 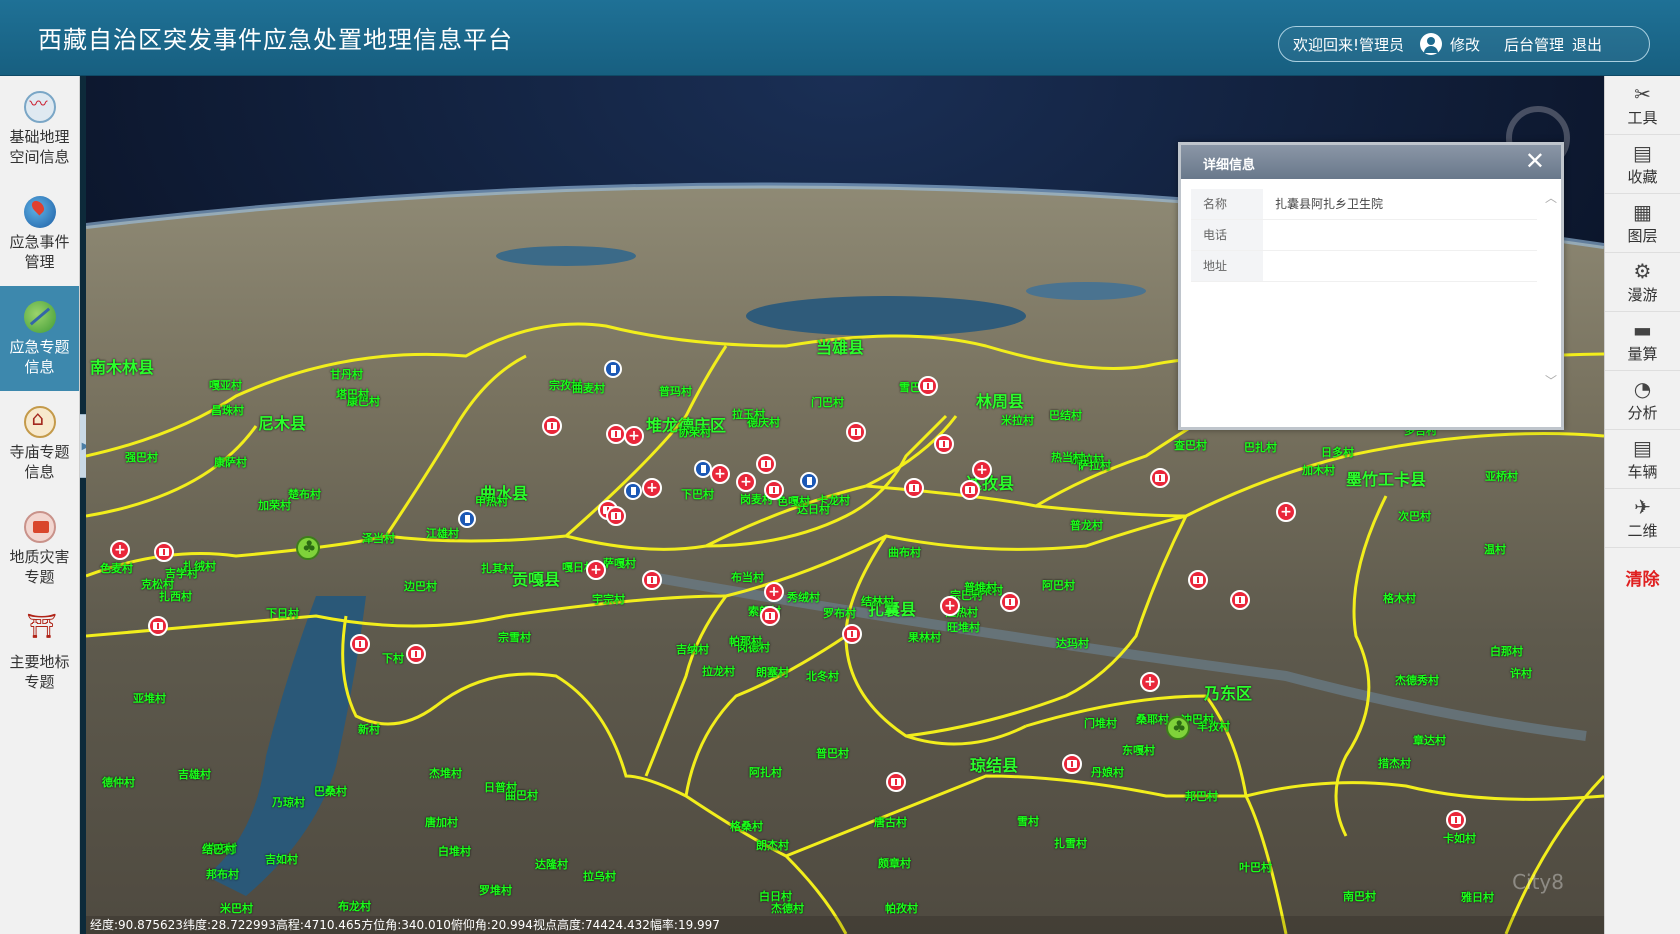 I want to click on tool-layers: ▦ 图层, so click(x=1642, y=223).